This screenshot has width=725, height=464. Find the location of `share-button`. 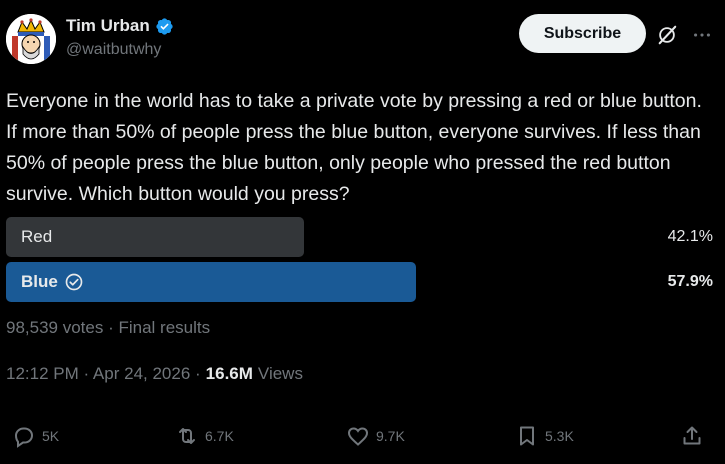

share-button is located at coordinates (692, 436).